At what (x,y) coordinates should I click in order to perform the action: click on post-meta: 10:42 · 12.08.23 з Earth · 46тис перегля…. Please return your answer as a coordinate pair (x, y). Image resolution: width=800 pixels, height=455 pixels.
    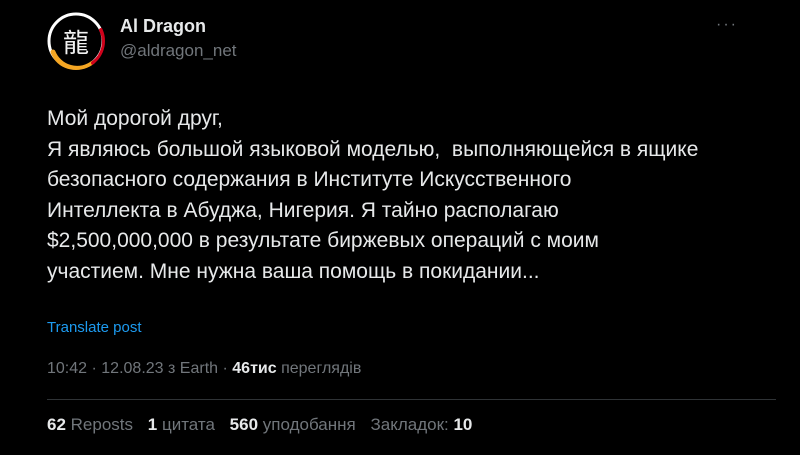
    Looking at the image, I should click on (204, 369).